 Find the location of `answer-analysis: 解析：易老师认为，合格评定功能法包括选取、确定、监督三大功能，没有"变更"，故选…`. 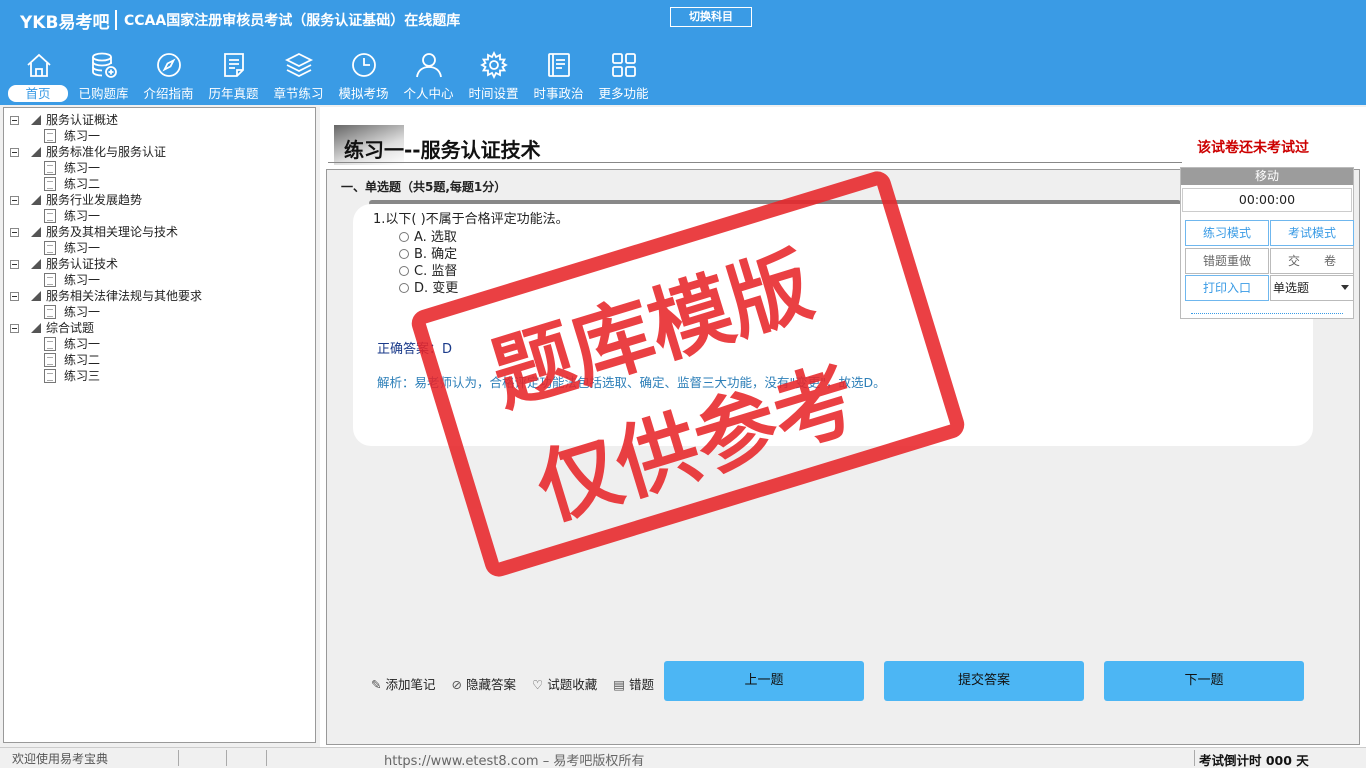

answer-analysis: 解析：易老师认为，合格评定功能法包括选取、确定、监督三大功能，没有"变更"，故选… is located at coordinates (631, 382).